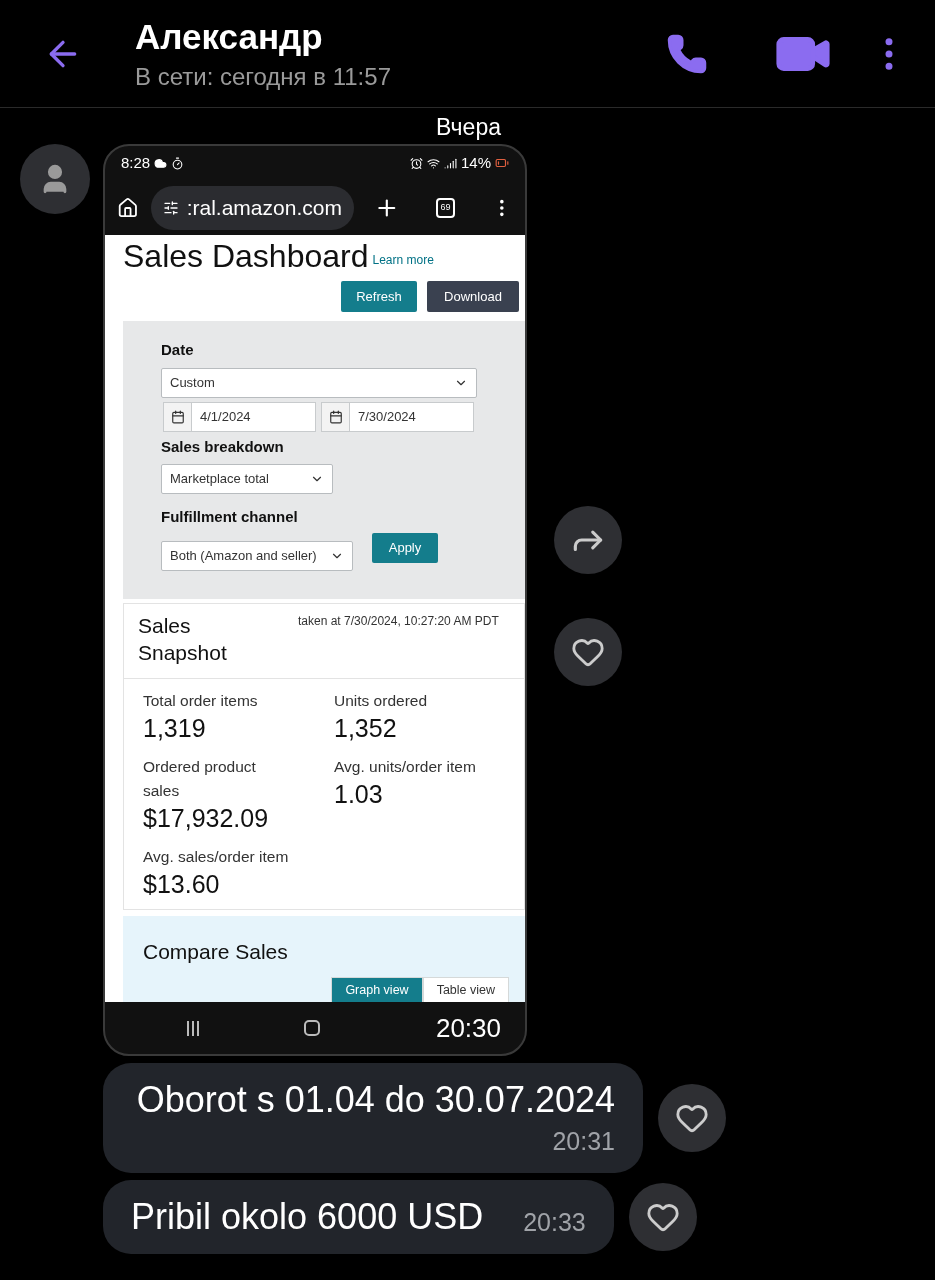  I want to click on url-bar: :ral.amazon.com, so click(252, 207).